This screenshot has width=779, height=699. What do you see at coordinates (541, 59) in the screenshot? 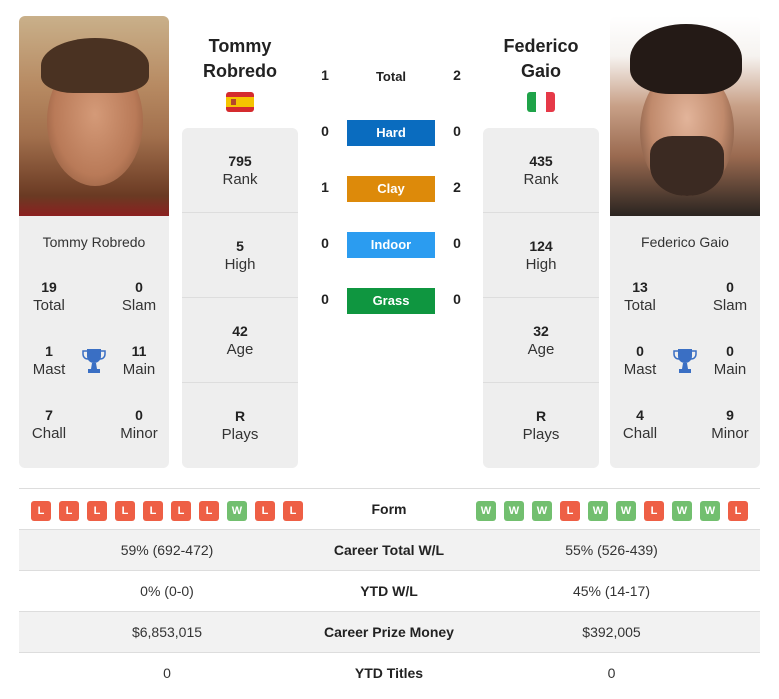
I see `player-name-right: Federico Gaio` at bounding box center [541, 59].